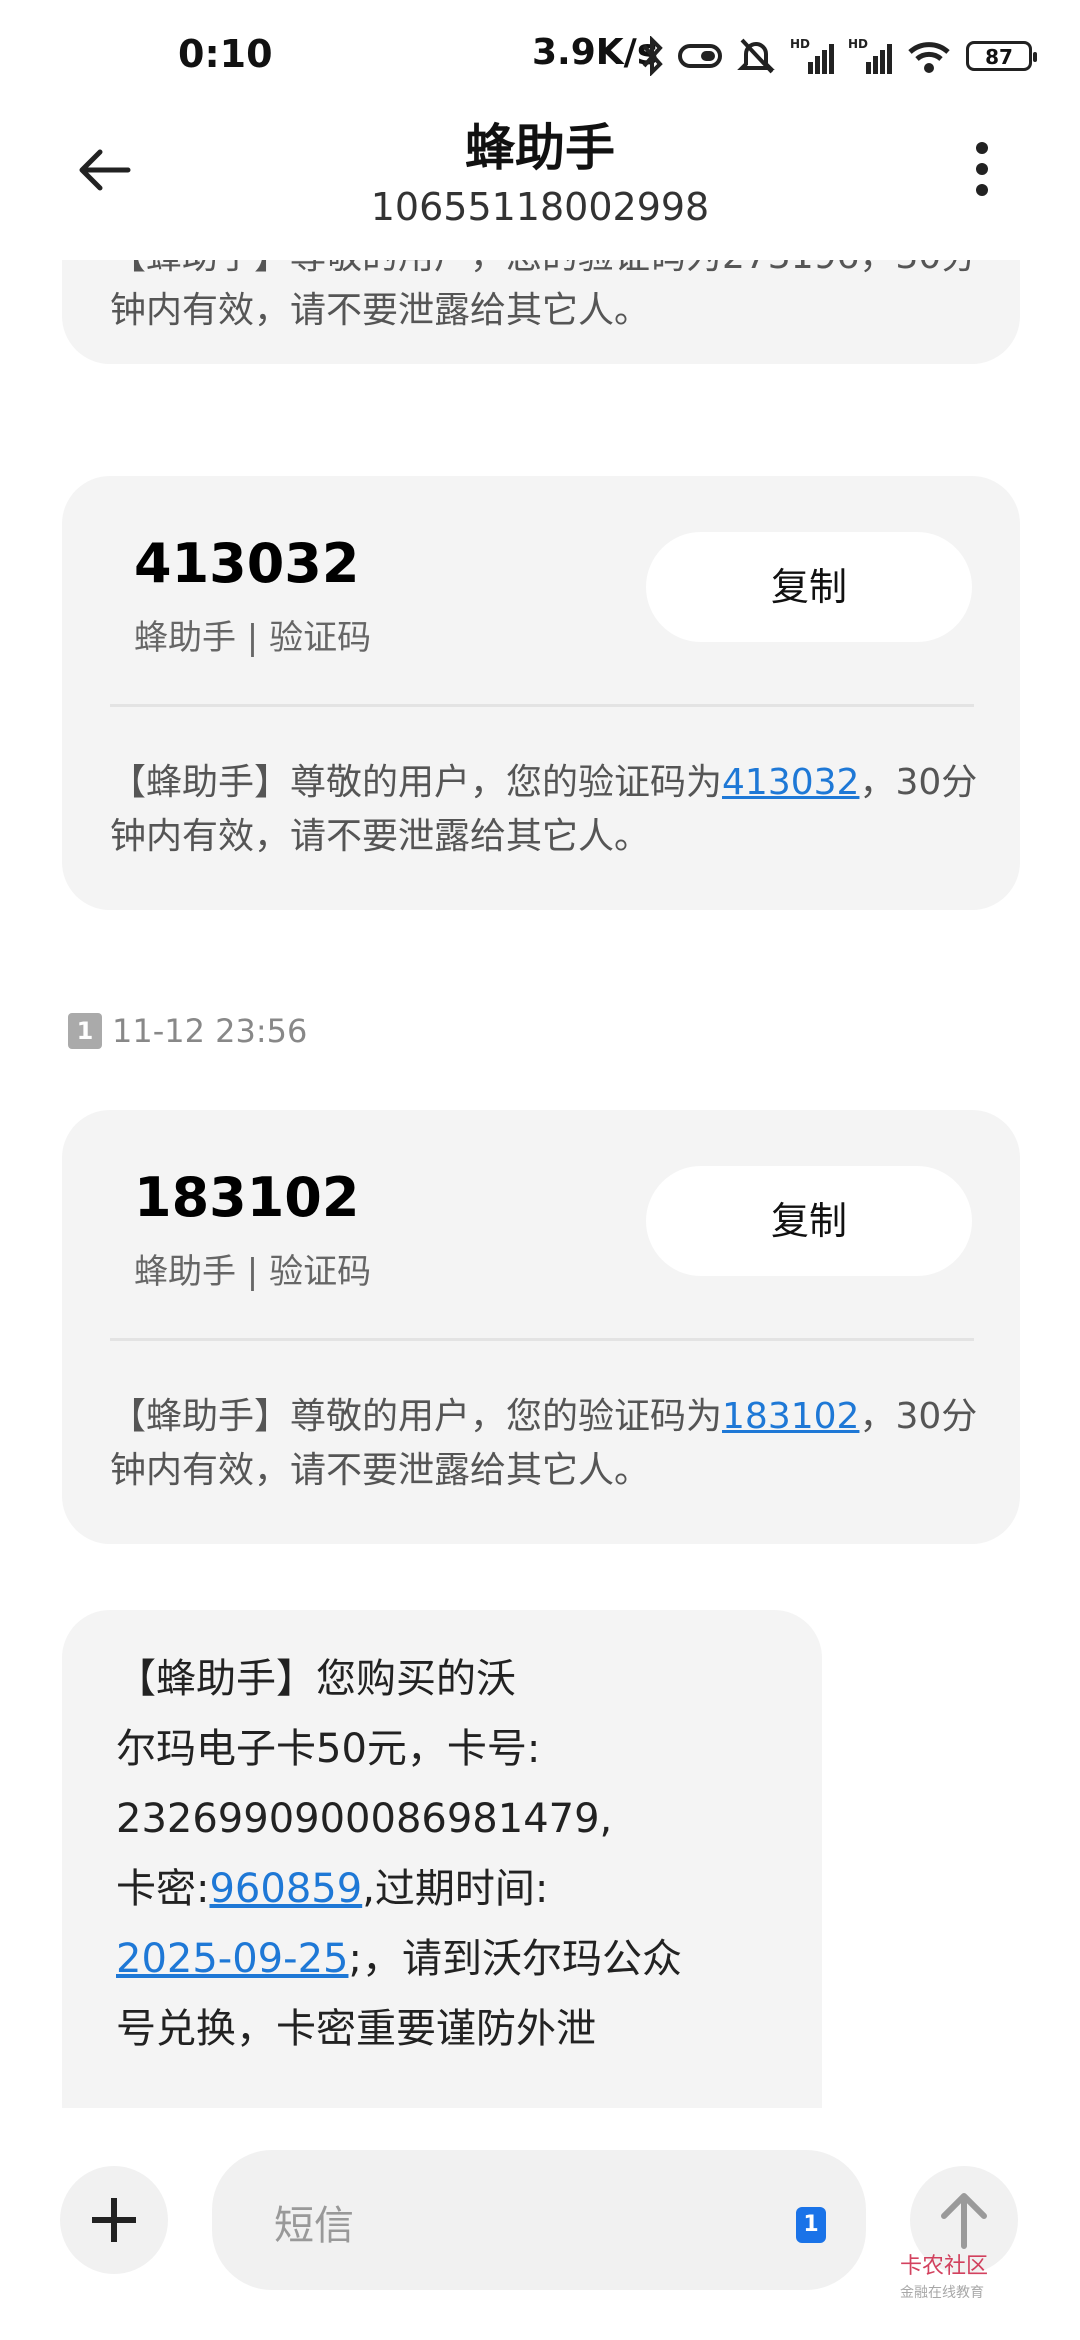 Image resolution: width=1080 pixels, height=2340 pixels. Describe the element at coordinates (356, 2029) in the screenshot. I see `message-line: 号兑换，卡密重要谨防外泄` at that location.